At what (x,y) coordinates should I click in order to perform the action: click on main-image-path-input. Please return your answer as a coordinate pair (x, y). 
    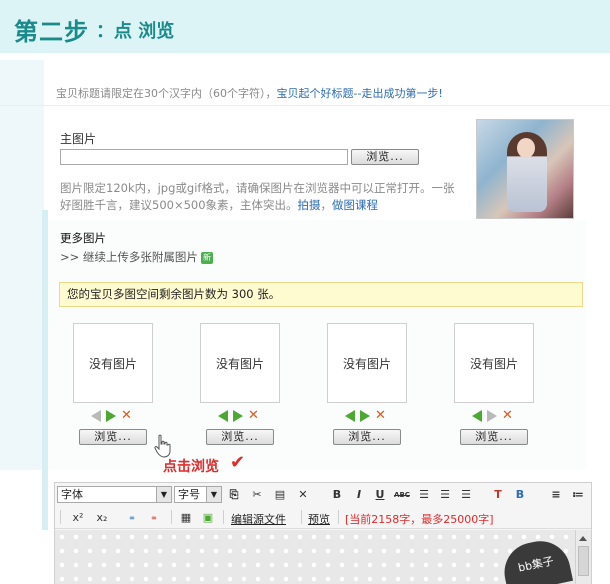
    Looking at the image, I should click on (204, 157).